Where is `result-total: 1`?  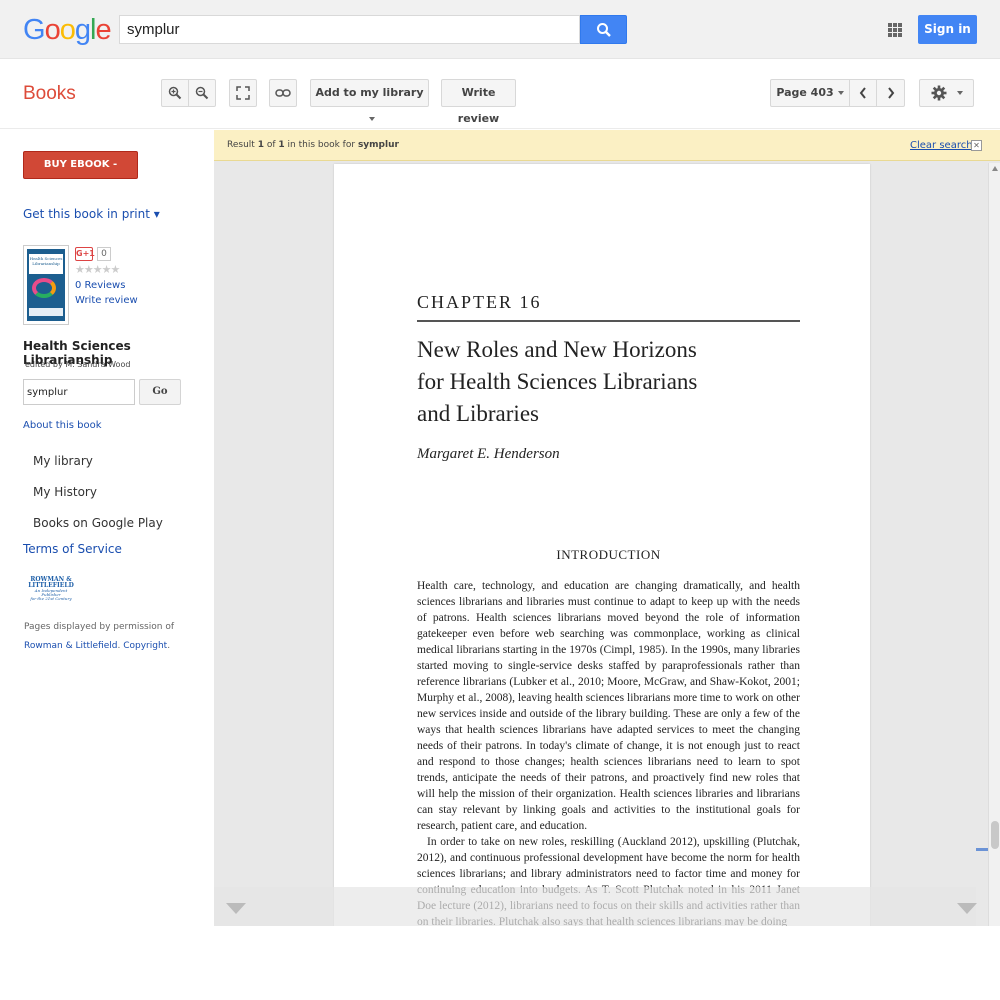
result-total: 1 is located at coordinates (281, 145).